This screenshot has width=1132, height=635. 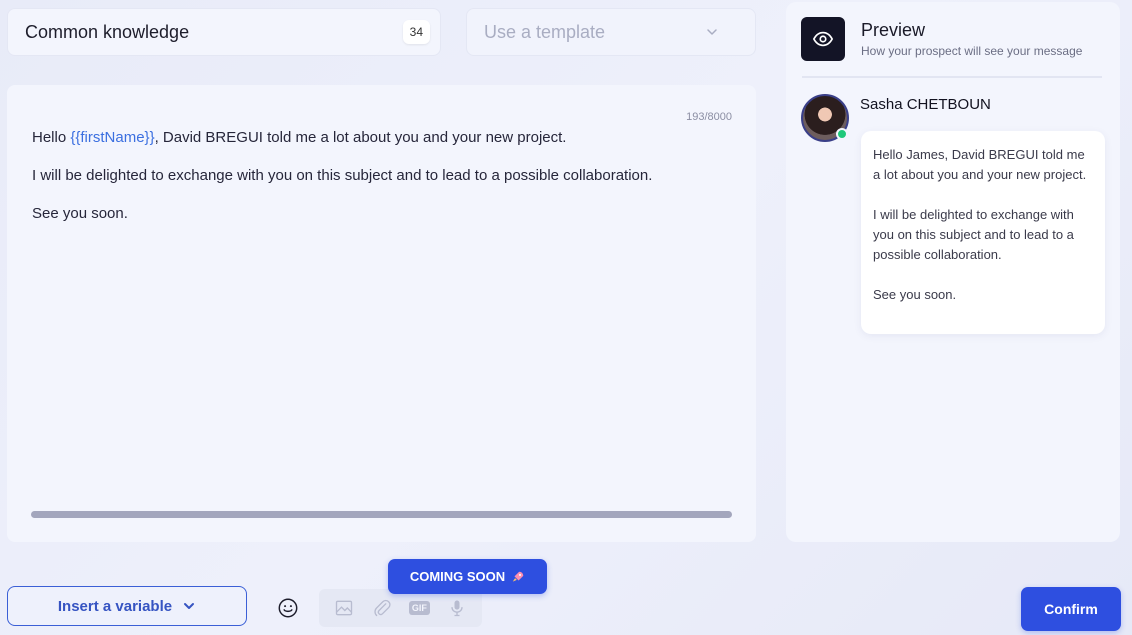 I want to click on gif-icon: GIF, so click(x=419, y=608).